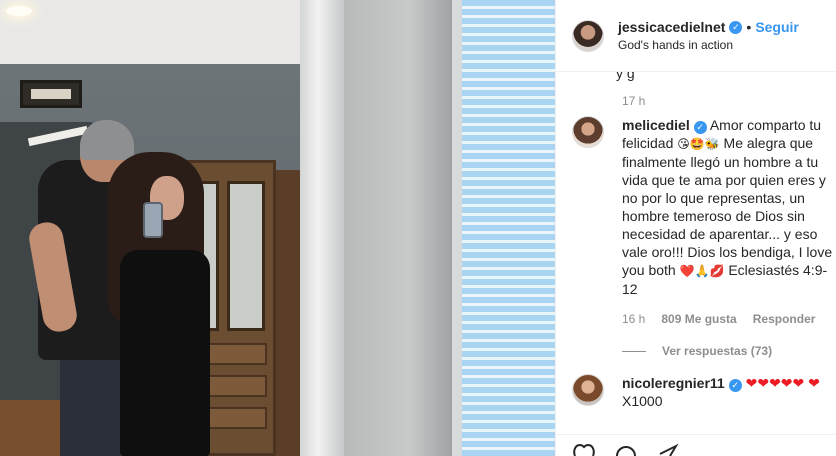 This screenshot has width=836, height=456. I want to click on photo-wall-right, so click(398, 228).